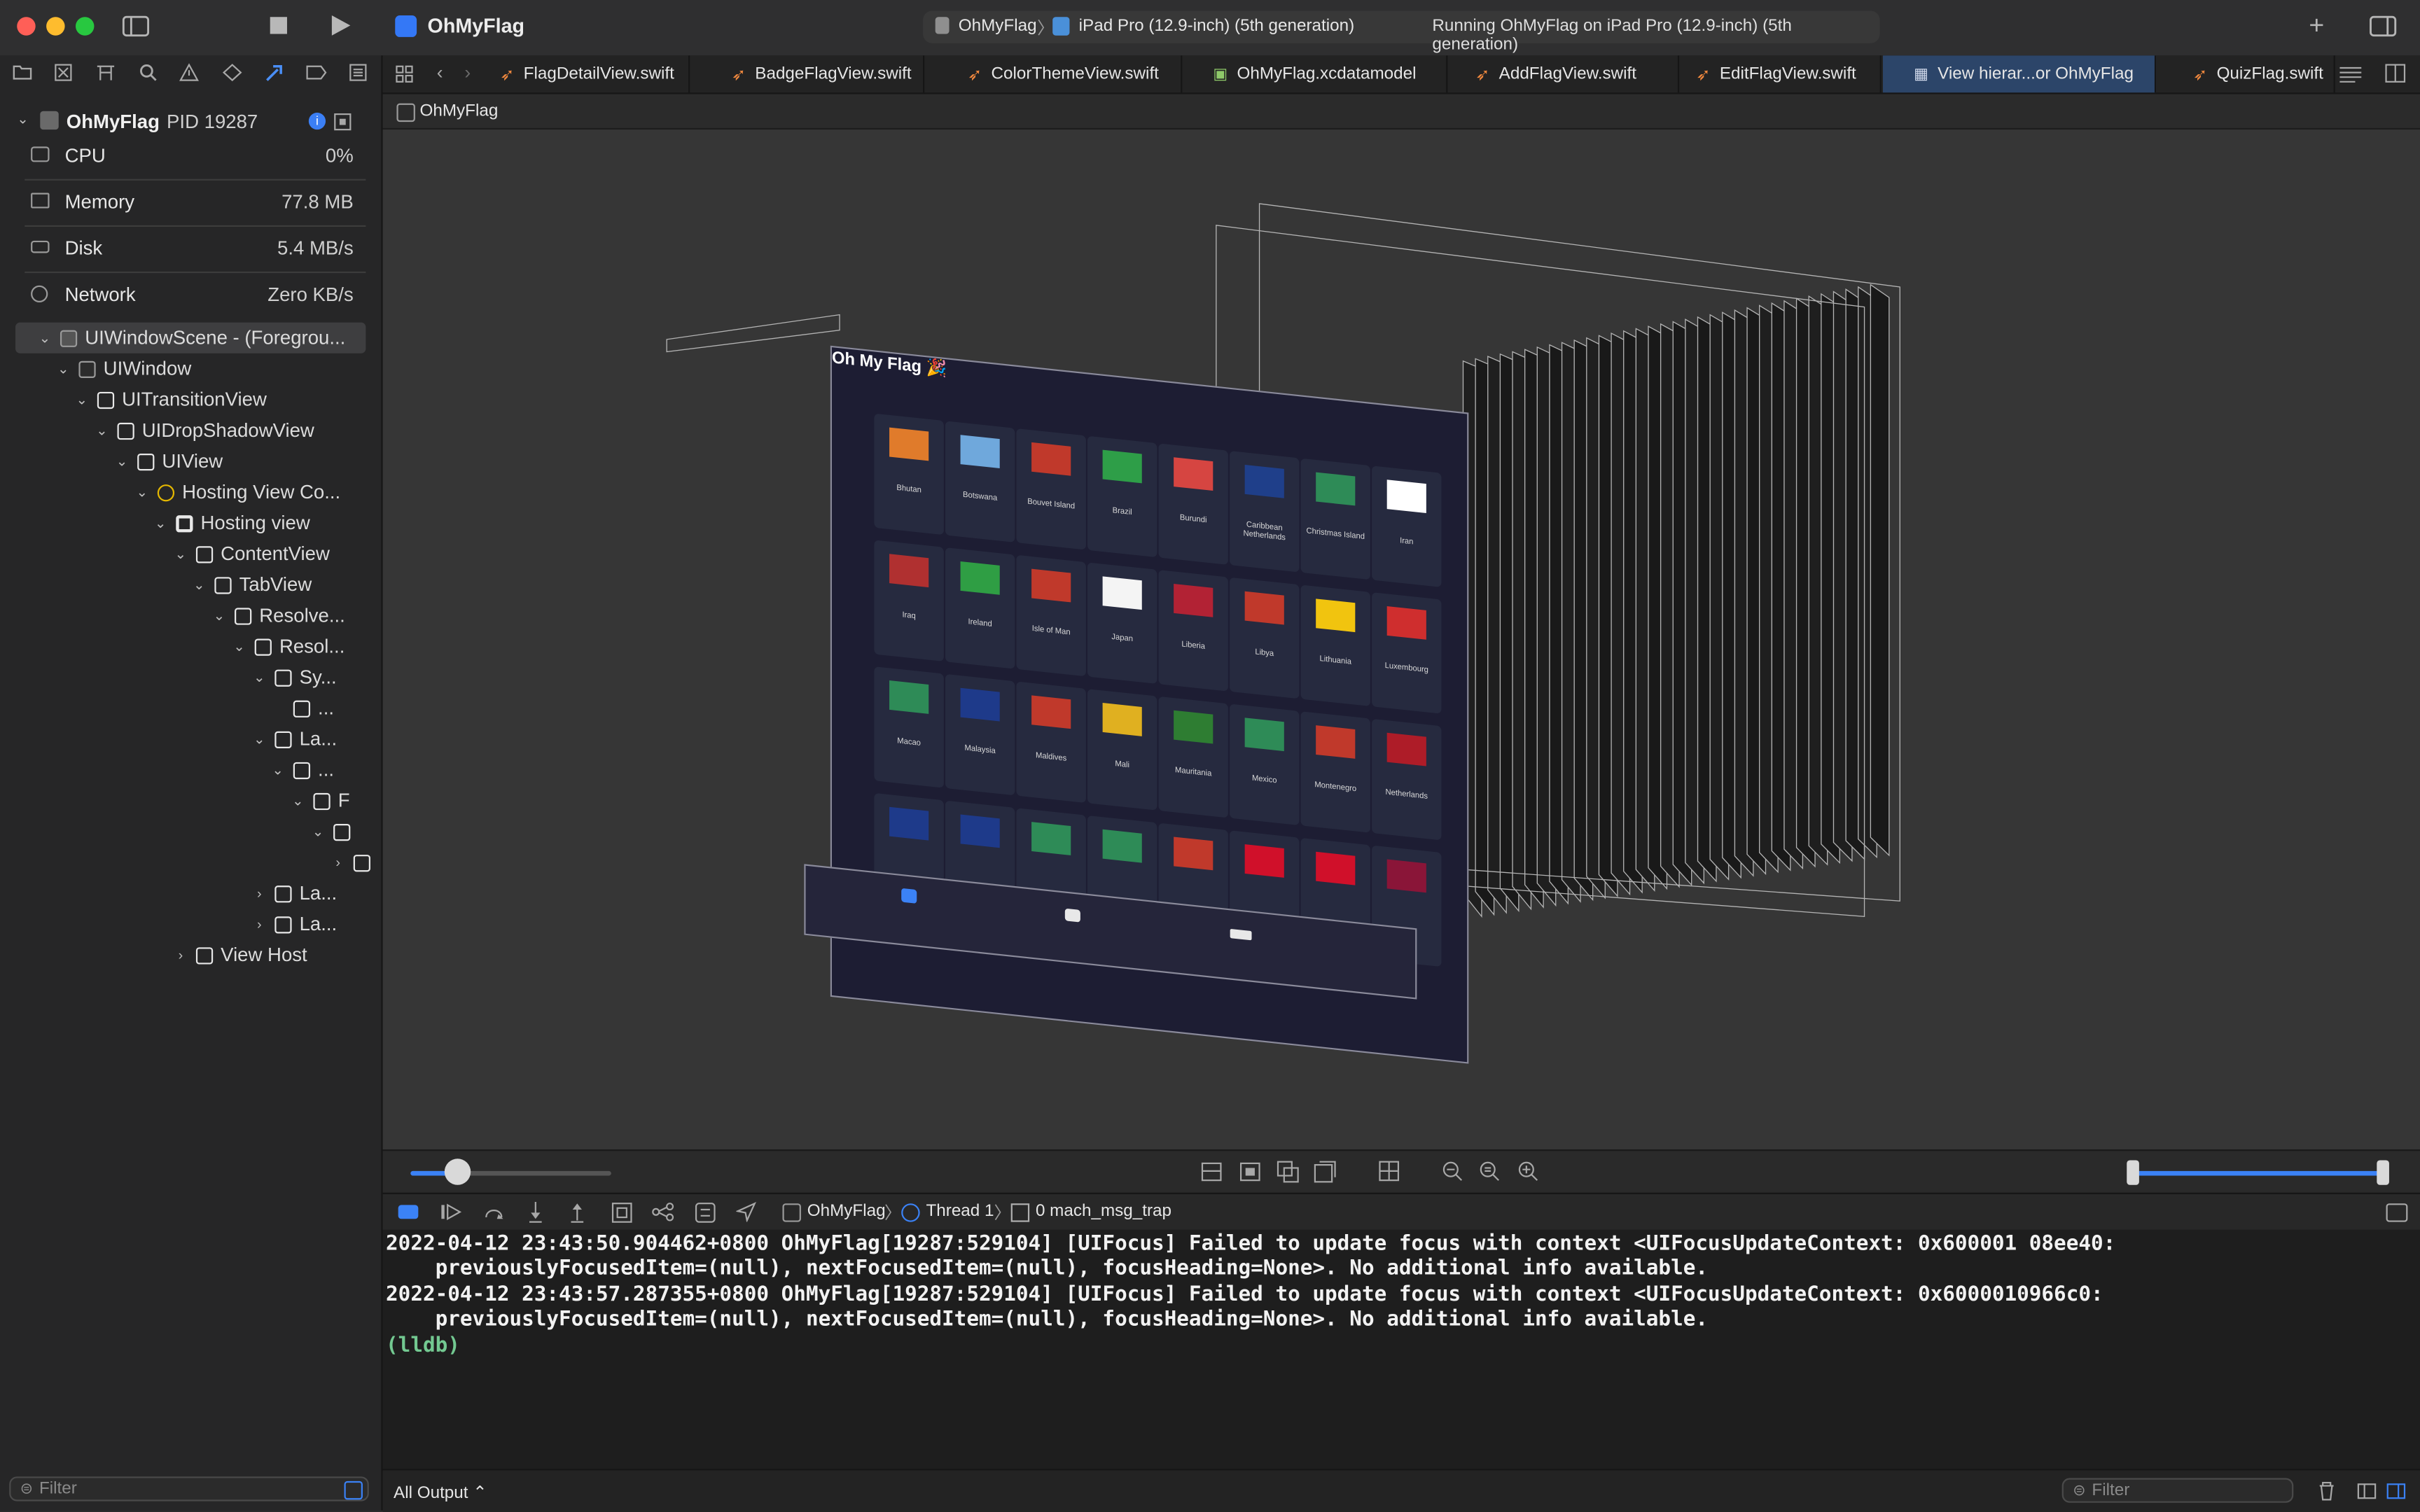 This screenshot has height=1512, width=2420. Describe the element at coordinates (2397, 1212) in the screenshot. I see `console-toggle-icon` at that location.